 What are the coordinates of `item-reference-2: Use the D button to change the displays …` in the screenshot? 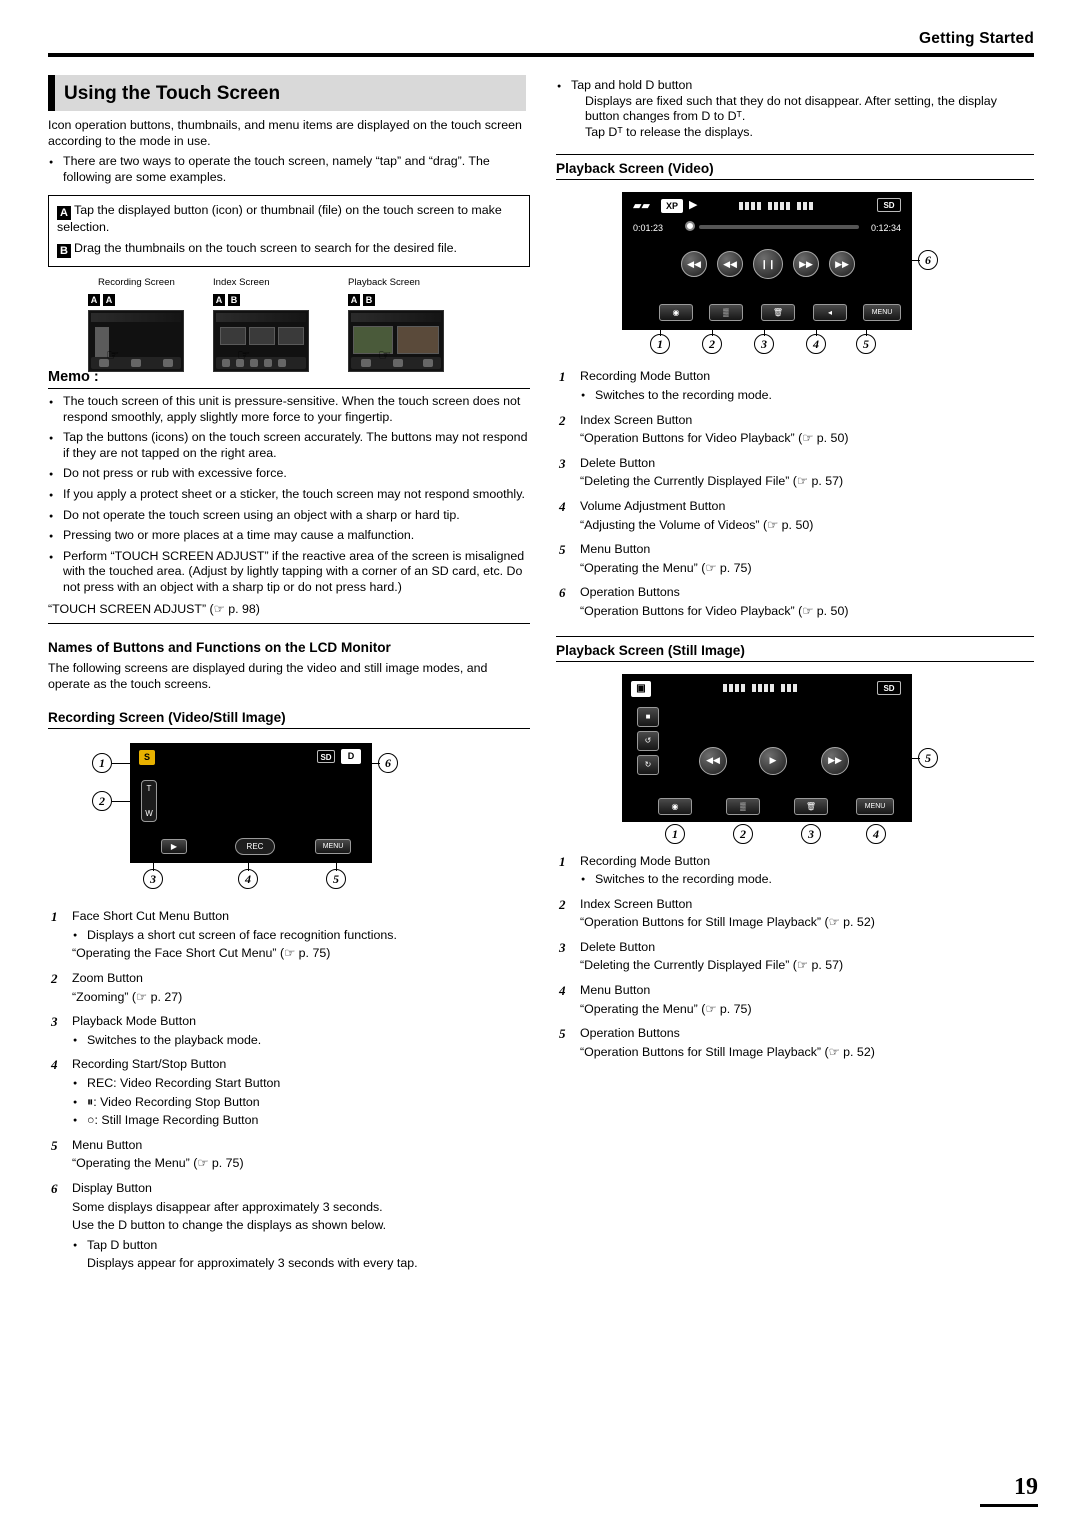 It's located at (229, 1225).